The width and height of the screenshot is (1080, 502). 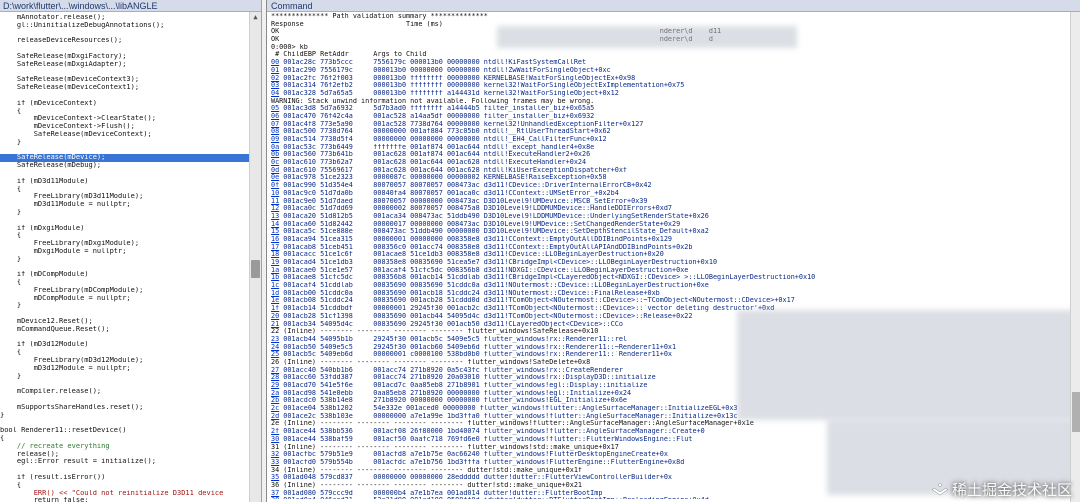 I want to click on code-line: return false;, so click(x=125, y=499).